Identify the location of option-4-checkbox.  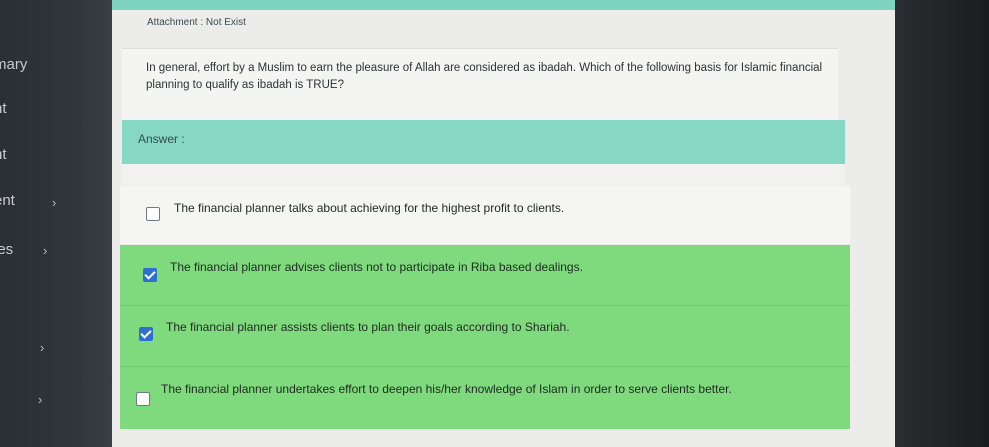
(143, 399).